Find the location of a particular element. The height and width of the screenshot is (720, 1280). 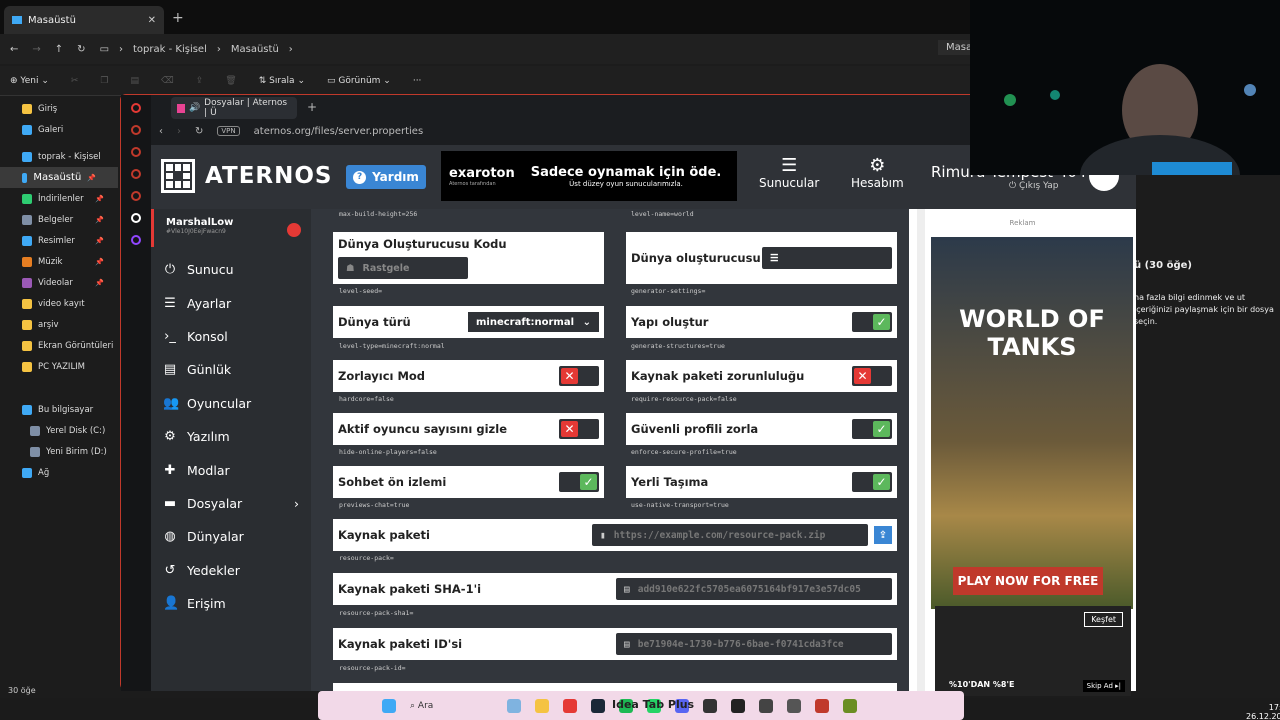

nav-item: Videolar 📌 is located at coordinates (59, 282).